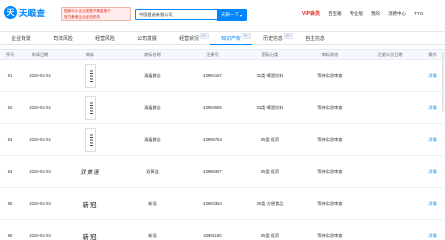 Image resolution: width=445 pixels, height=240 pixels. Describe the element at coordinates (357, 14) in the screenshot. I see `nav-pro: 专业版` at that location.